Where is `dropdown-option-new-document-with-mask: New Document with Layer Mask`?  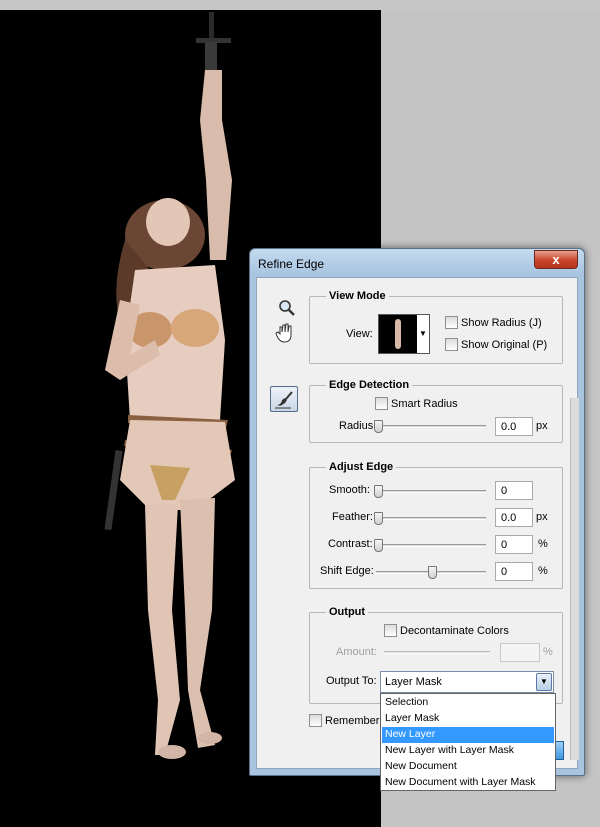 dropdown-option-new-document-with-mask: New Document with Layer Mask is located at coordinates (468, 783).